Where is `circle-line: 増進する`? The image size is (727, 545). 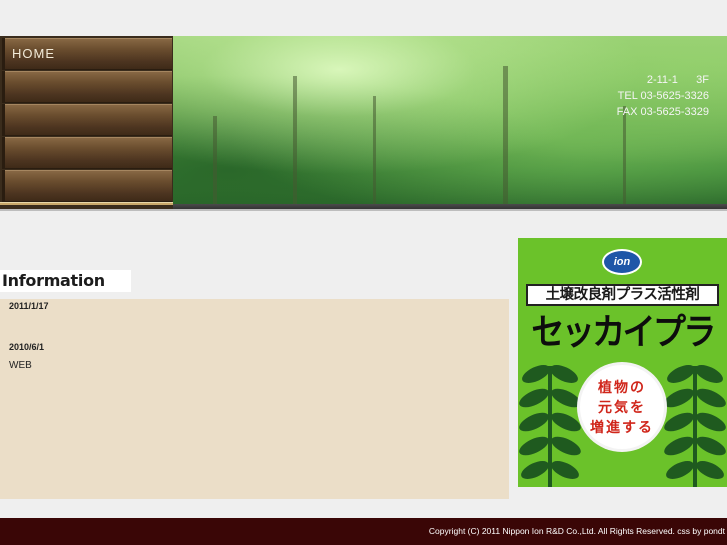 circle-line: 増進する is located at coordinates (622, 428).